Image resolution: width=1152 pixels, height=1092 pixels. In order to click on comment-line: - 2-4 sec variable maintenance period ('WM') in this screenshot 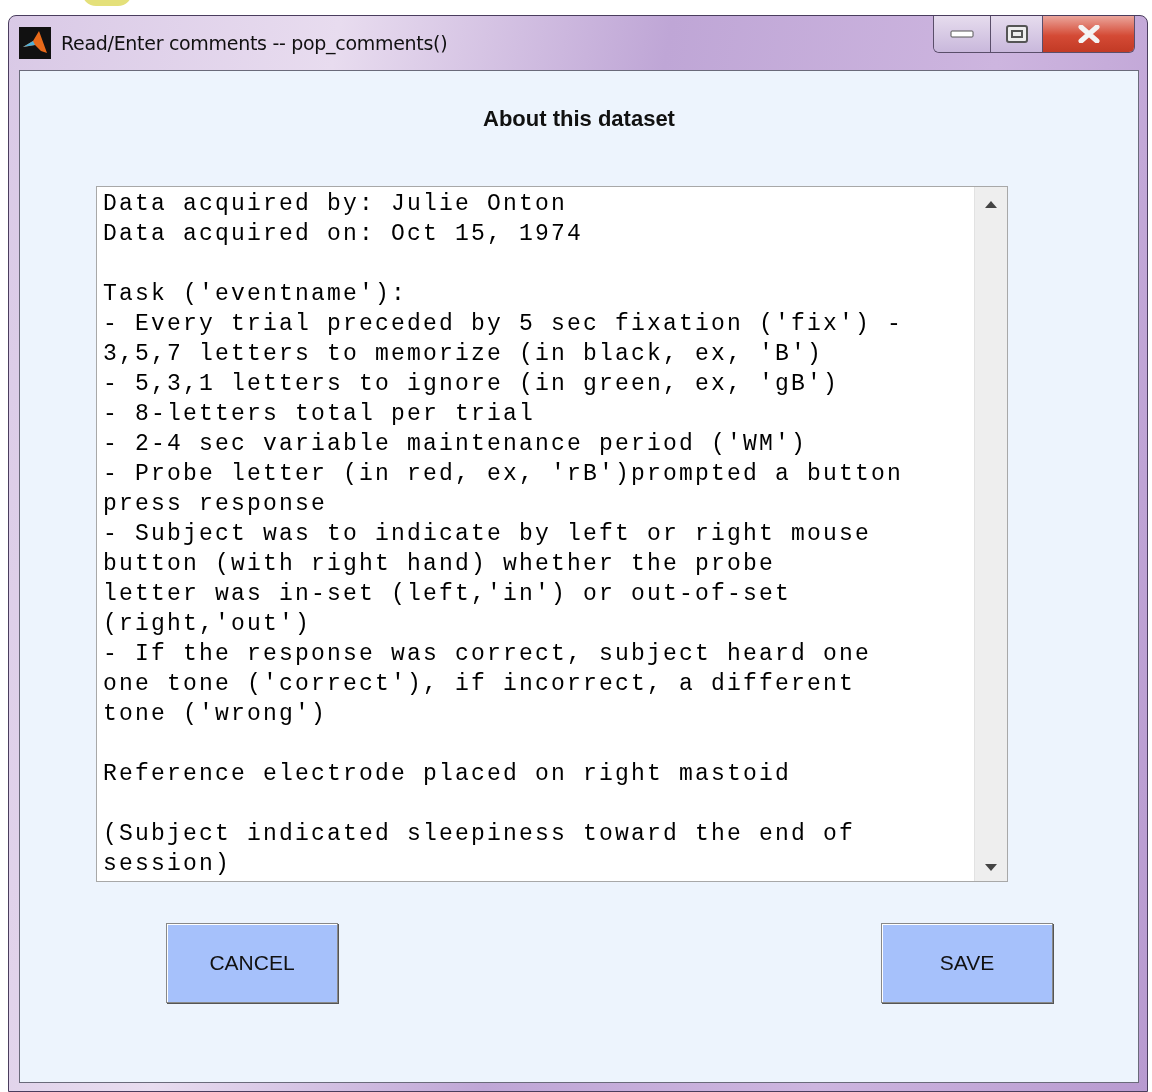, I will do `click(456, 444)`.